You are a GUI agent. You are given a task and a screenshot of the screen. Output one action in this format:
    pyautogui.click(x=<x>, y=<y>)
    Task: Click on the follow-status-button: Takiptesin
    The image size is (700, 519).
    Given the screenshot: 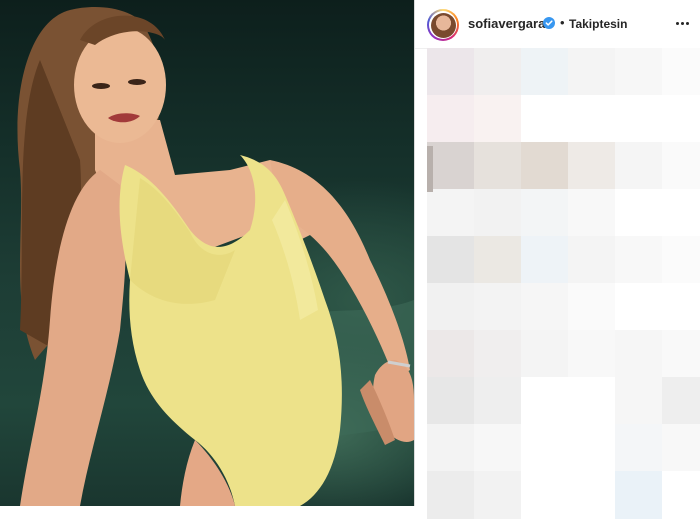 What is the action you would take?
    pyautogui.click(x=598, y=24)
    